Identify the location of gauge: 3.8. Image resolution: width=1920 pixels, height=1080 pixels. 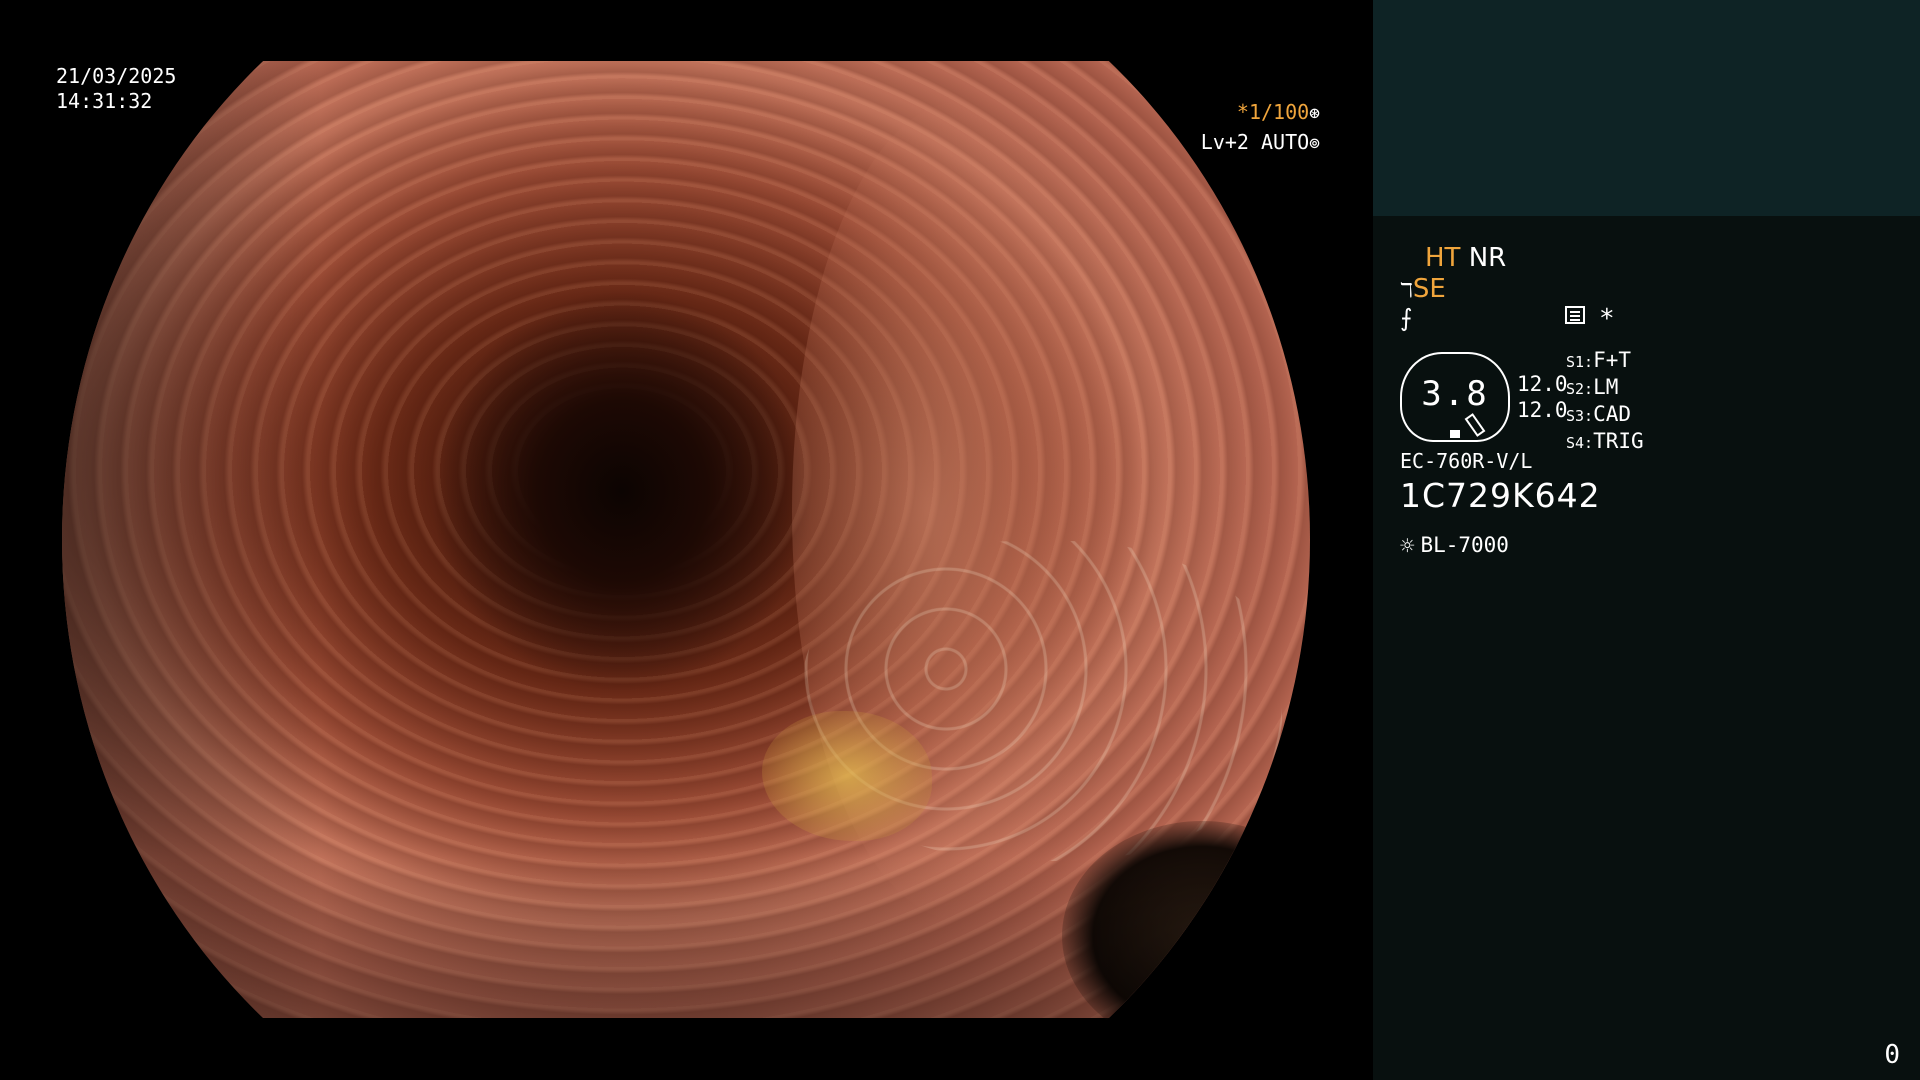
(1455, 397).